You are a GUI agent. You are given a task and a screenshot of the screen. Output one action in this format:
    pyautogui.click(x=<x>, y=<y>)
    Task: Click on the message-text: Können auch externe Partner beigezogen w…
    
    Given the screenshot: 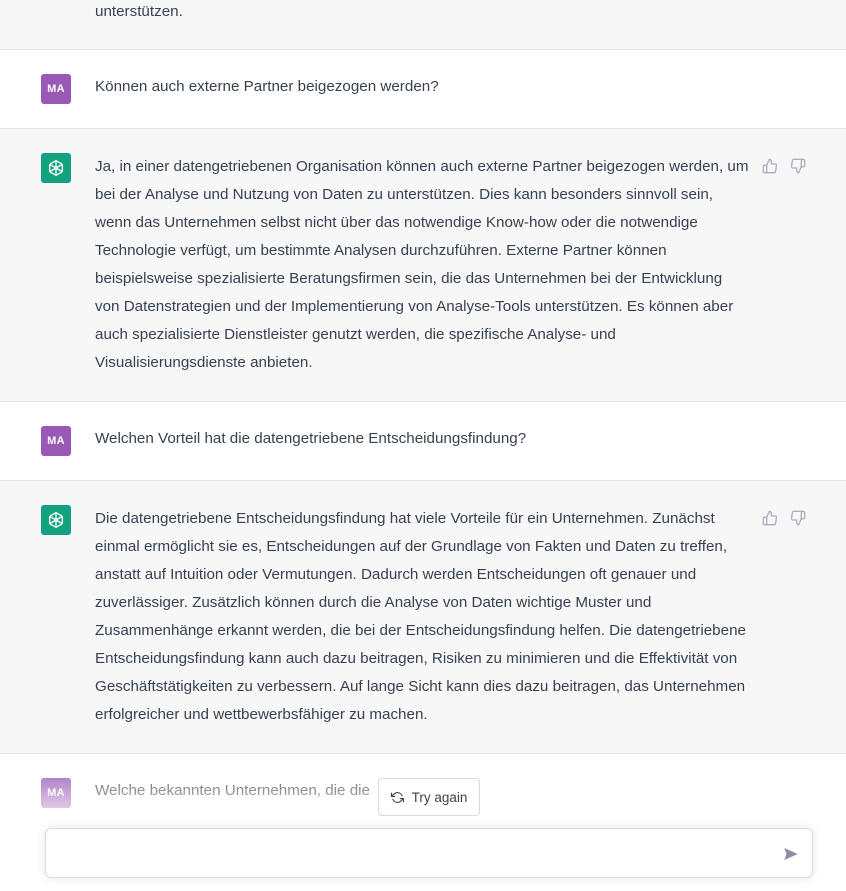 What is the action you would take?
    pyautogui.click(x=267, y=86)
    